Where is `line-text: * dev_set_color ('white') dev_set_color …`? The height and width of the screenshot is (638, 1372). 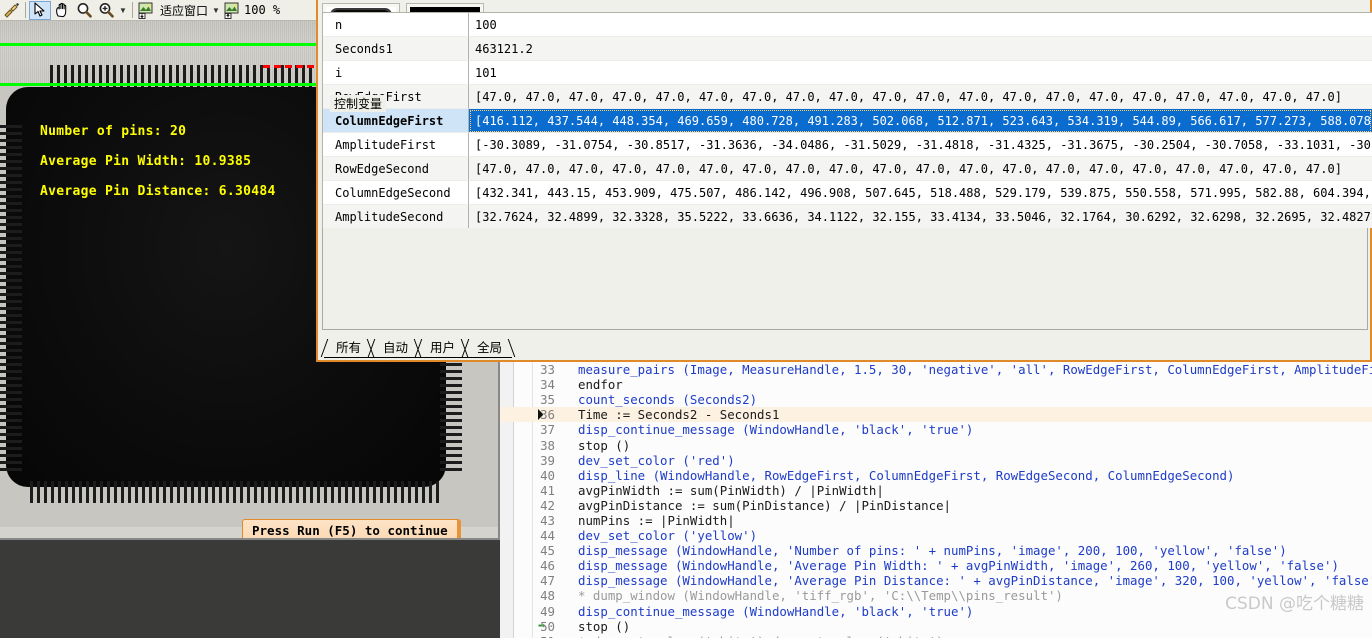
line-text: * dev_set_color ('white') dev_set_color … is located at coordinates (761, 636).